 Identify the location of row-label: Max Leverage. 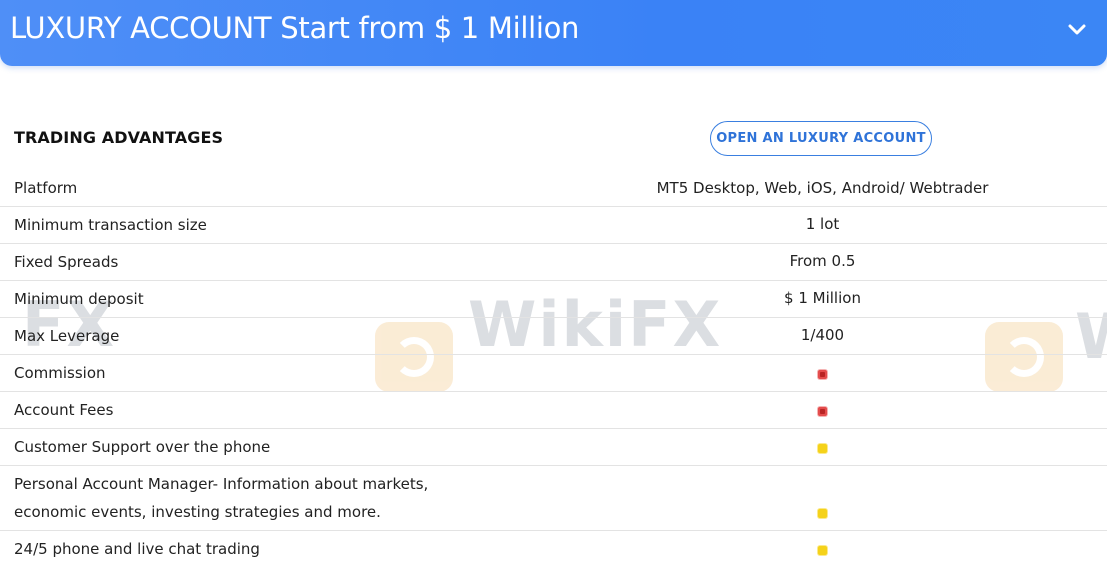
(67, 336).